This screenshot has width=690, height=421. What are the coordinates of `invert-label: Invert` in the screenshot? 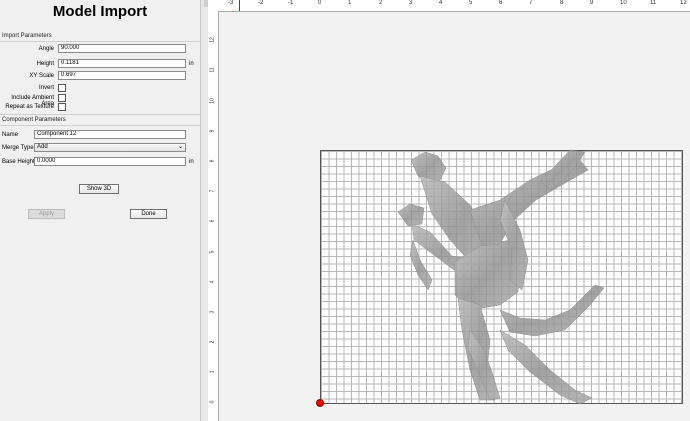 It's located at (46, 88).